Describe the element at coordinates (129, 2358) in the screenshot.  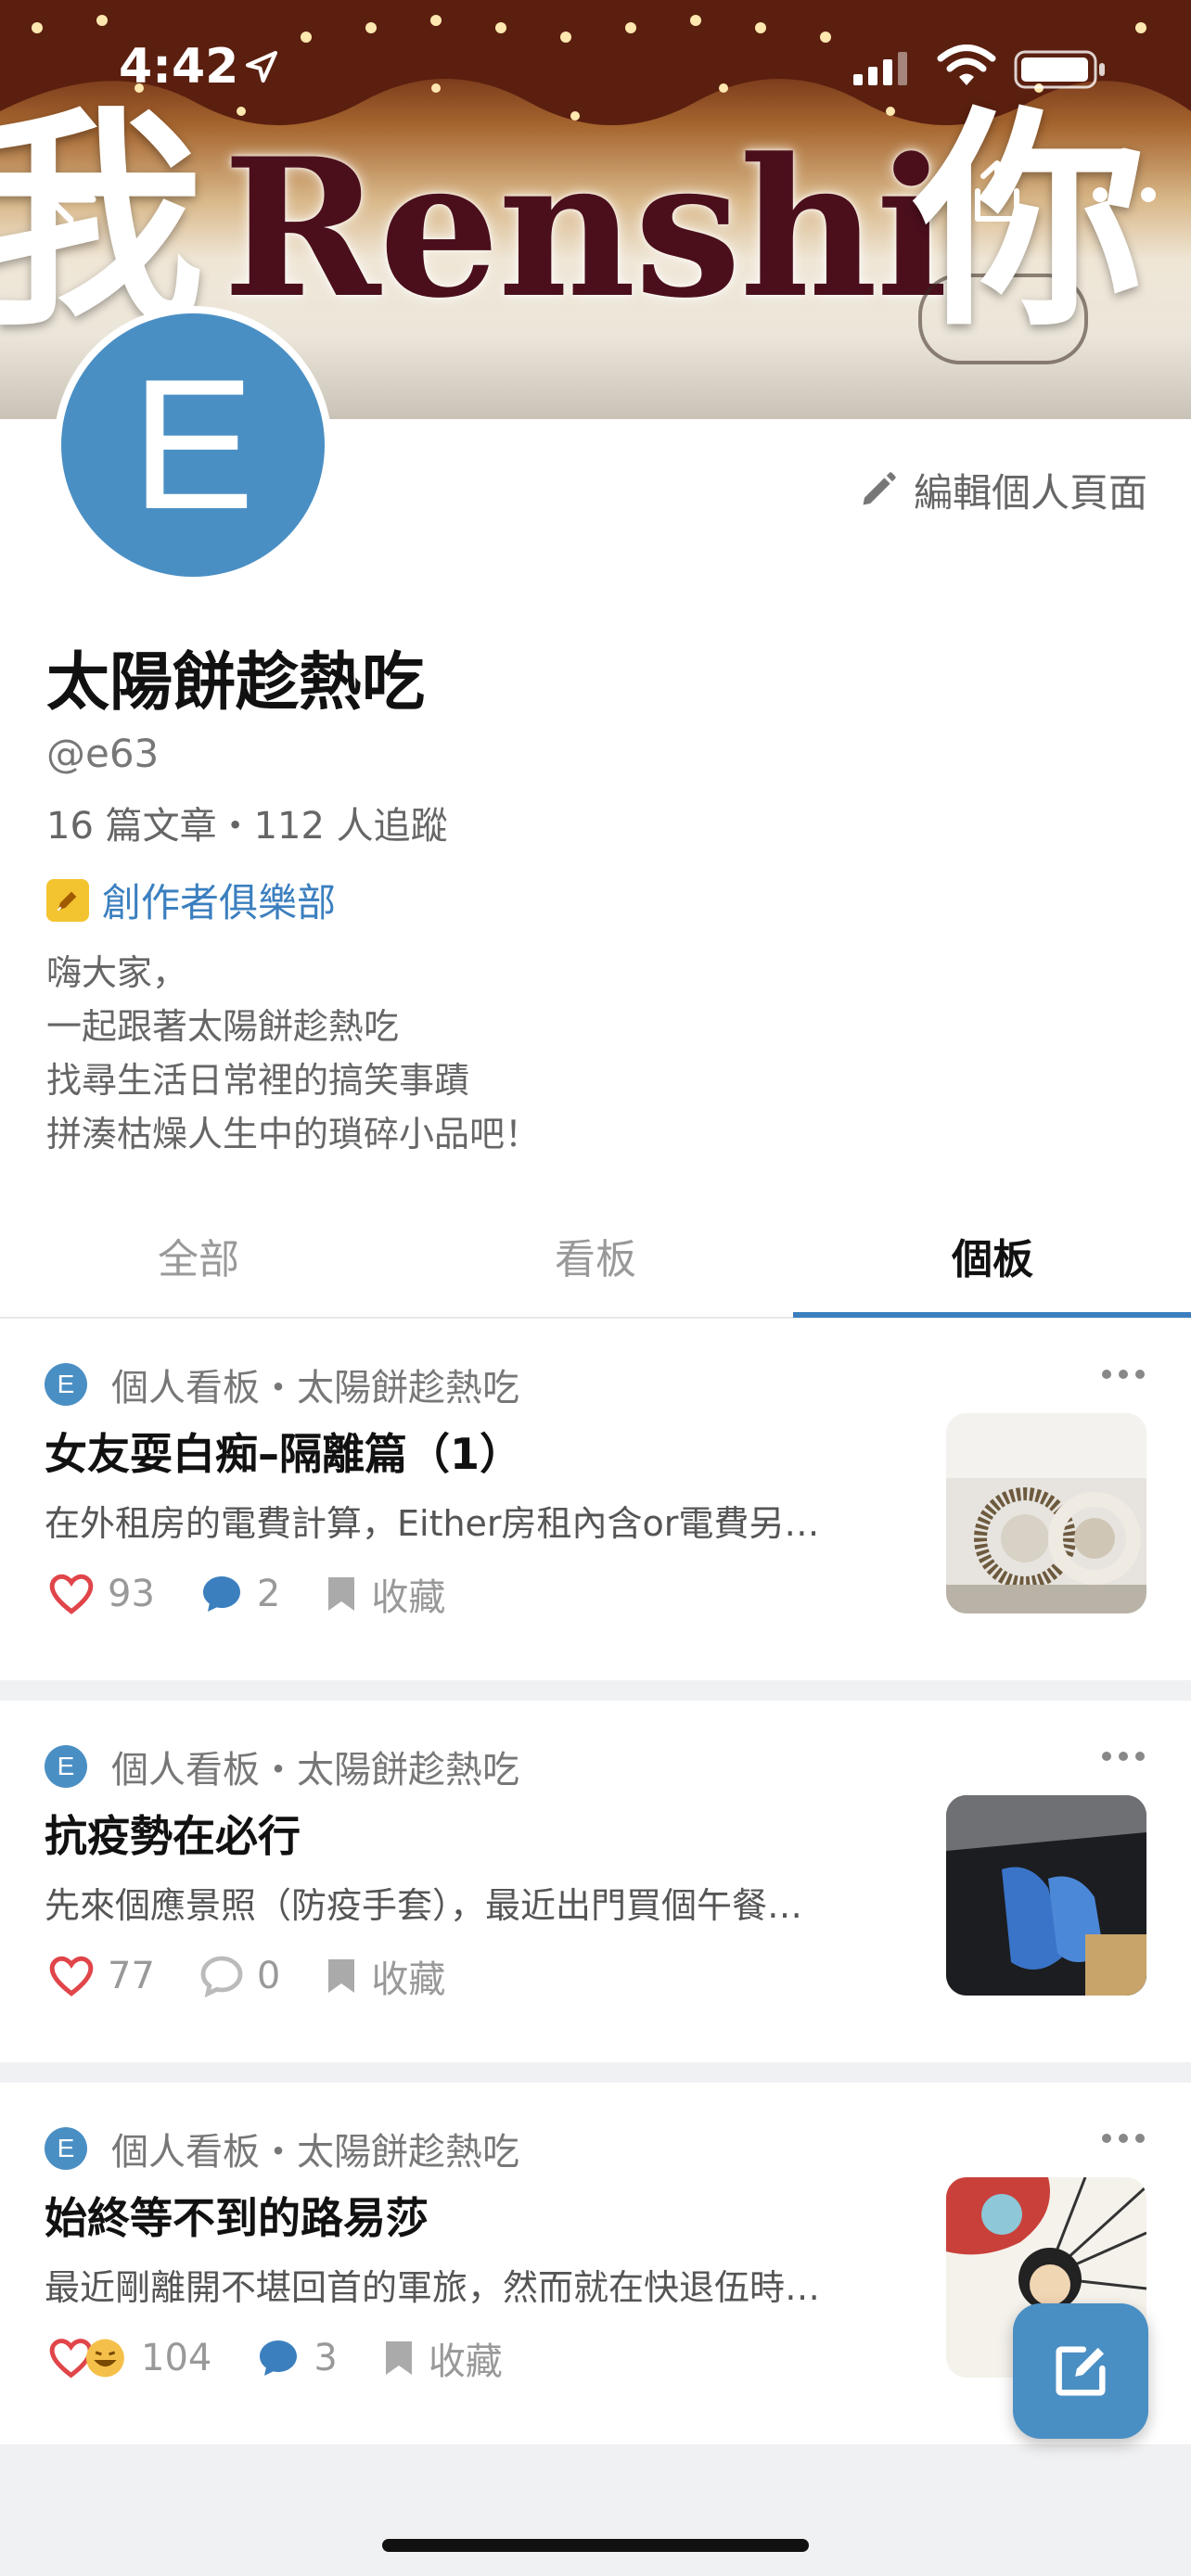
I see `like-count: 104` at that location.